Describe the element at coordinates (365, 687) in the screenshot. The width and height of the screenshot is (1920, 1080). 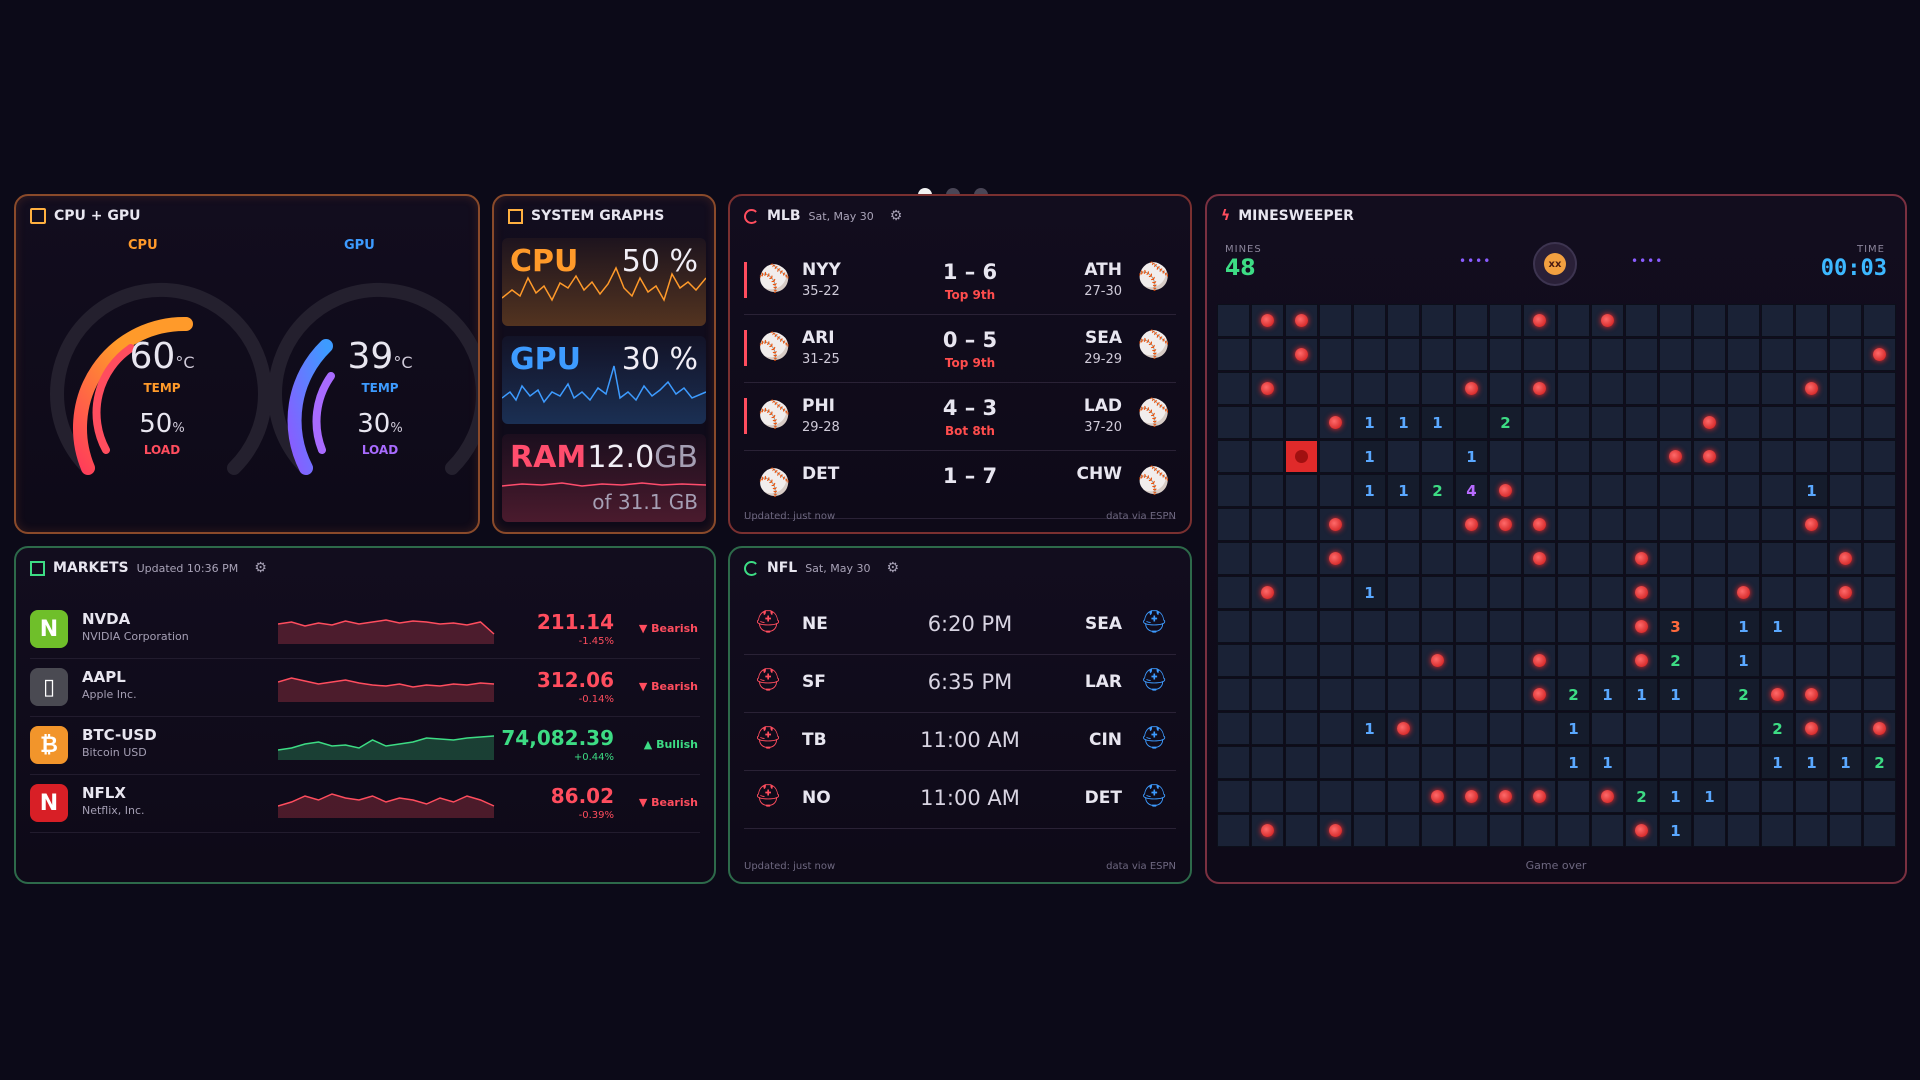
I see `market-row: ▯ AAPL Apple Inc. 312.06 -0.14% ▼ Bearish` at that location.